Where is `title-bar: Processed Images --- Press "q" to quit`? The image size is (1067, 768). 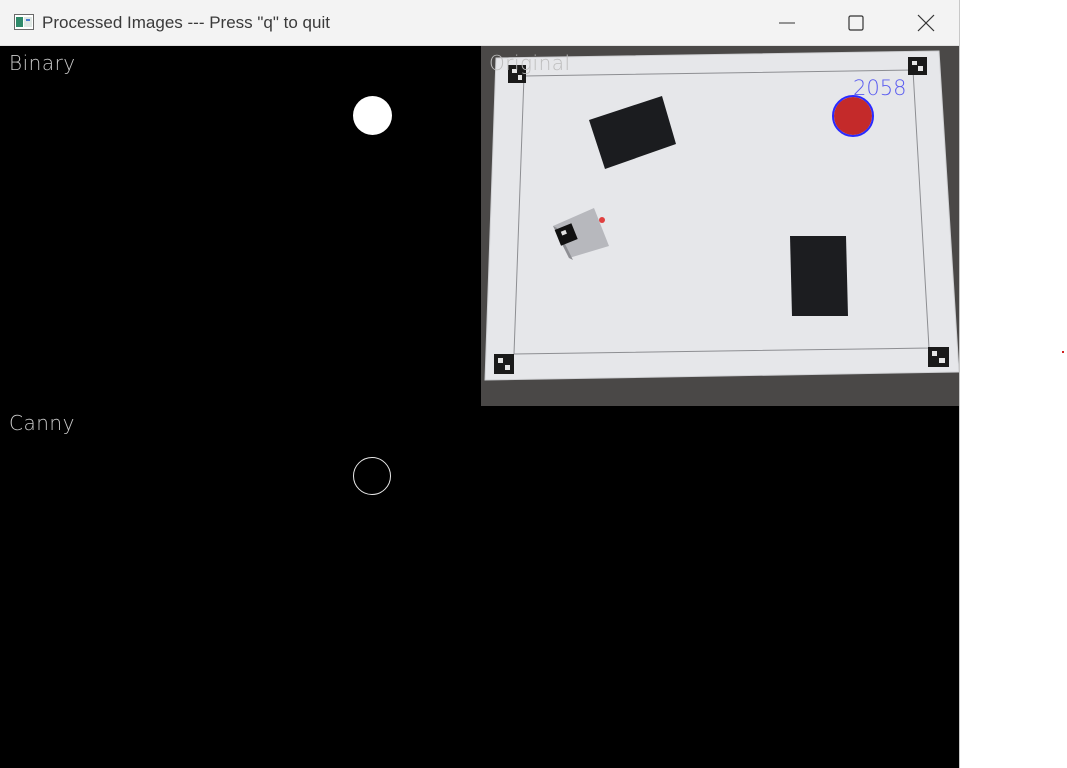 title-bar: Processed Images --- Press "q" to quit is located at coordinates (479, 23).